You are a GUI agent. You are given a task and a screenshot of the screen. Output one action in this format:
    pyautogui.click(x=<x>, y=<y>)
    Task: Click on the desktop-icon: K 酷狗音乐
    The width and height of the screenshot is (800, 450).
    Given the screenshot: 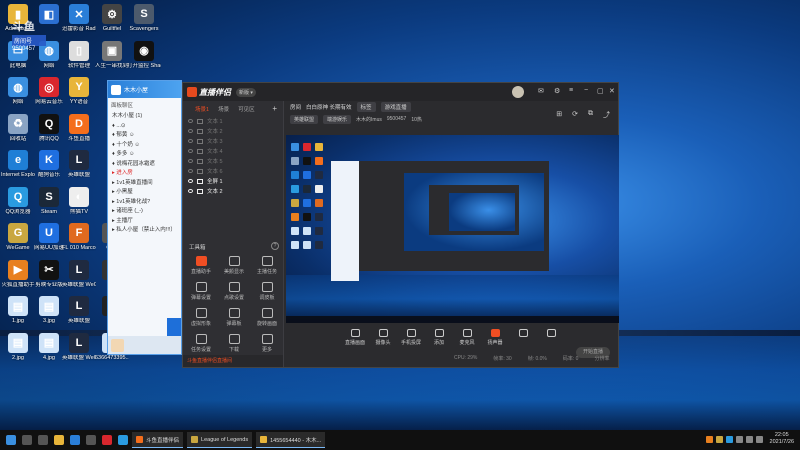 What is the action you would take?
    pyautogui.click(x=49, y=164)
    